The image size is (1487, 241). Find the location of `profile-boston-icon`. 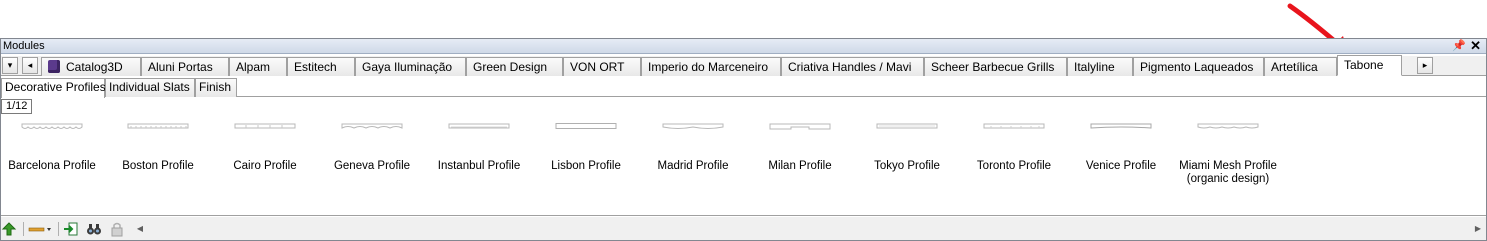

profile-boston-icon is located at coordinates (158, 126).